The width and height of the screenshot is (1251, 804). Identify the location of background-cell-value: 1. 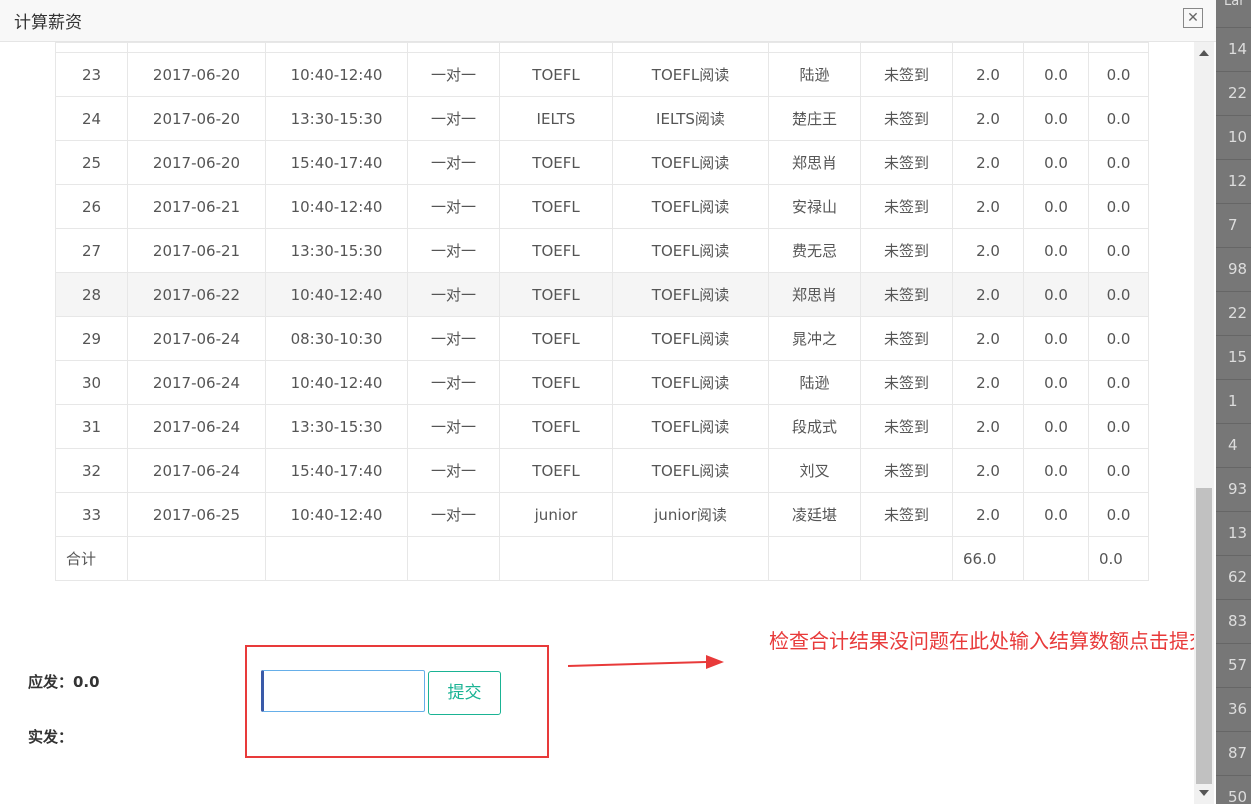
(1233, 401).